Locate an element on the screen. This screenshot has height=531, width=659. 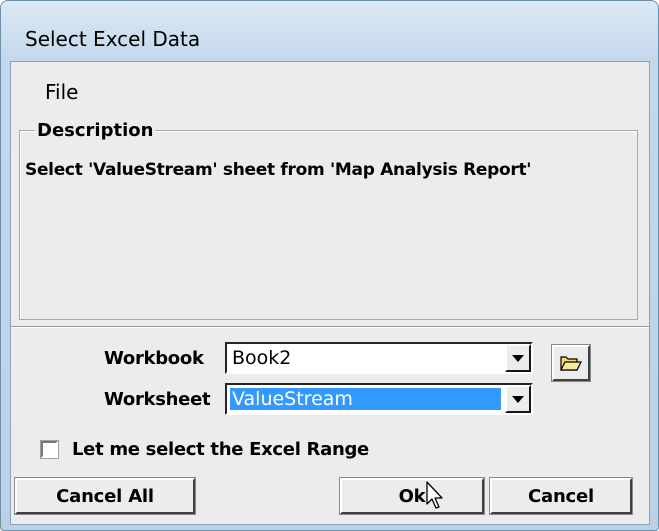
menu-bar: File is located at coordinates (330, 88).